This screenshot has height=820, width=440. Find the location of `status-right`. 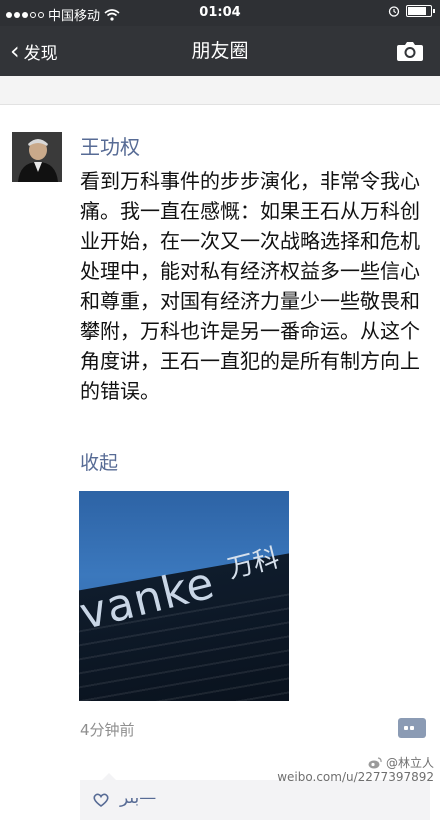

status-right is located at coordinates (411, 11).